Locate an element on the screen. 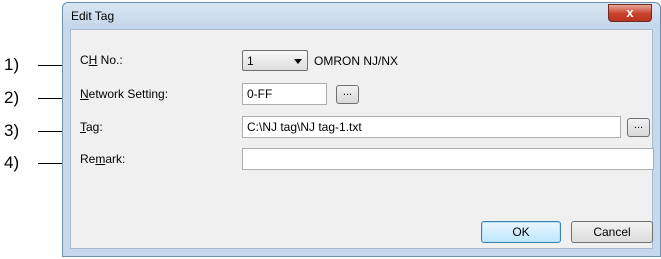  cancel-button: Cancel is located at coordinates (612, 232).